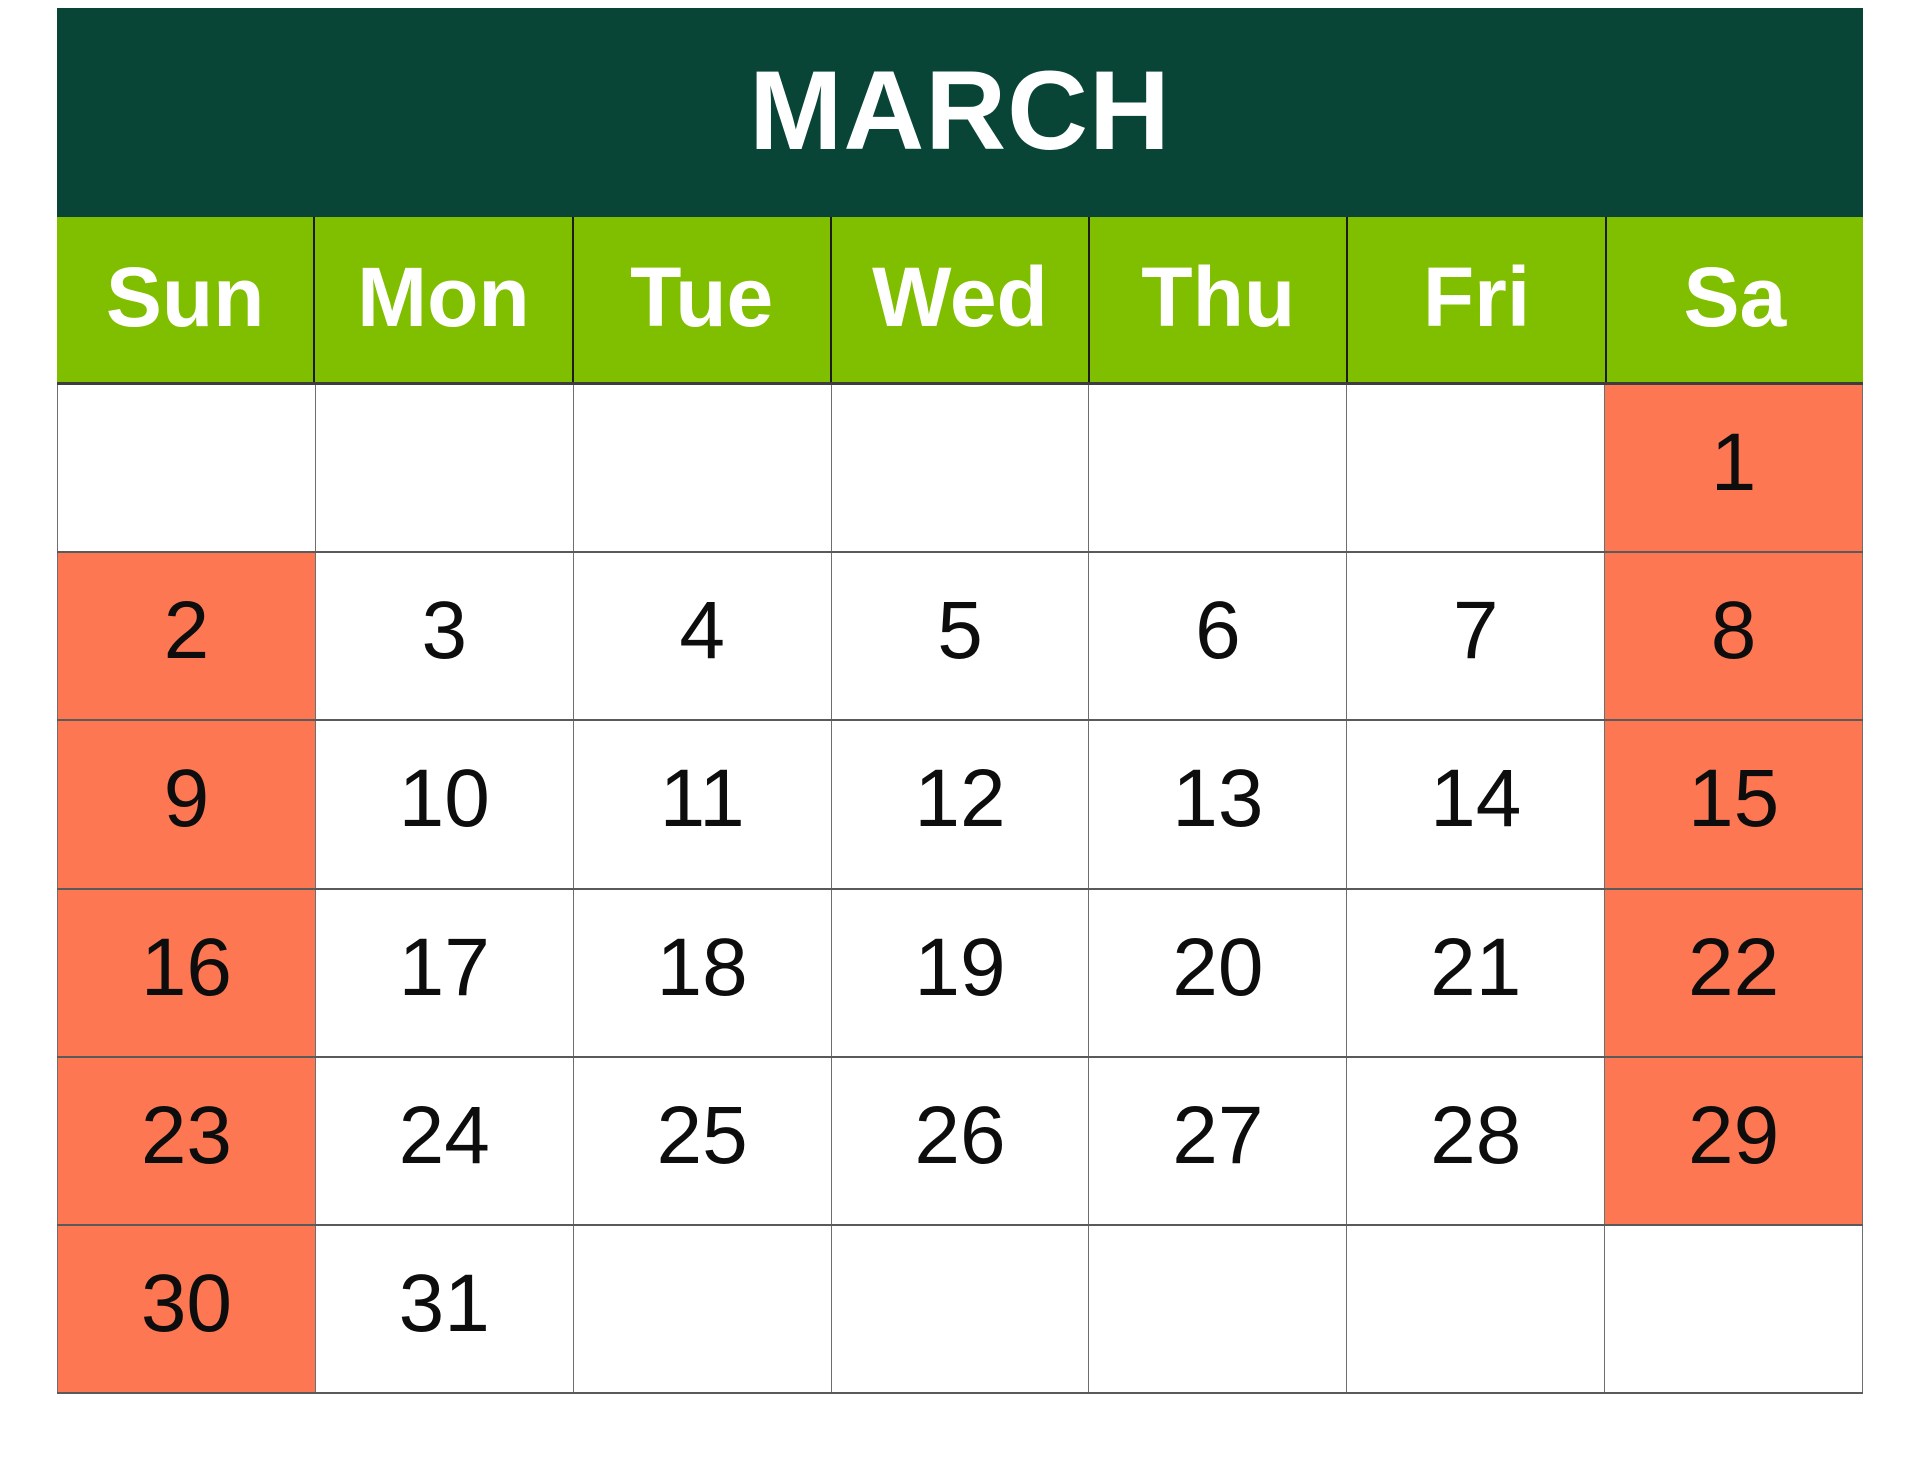  I want to click on day-number: 28, so click(1476, 1135).